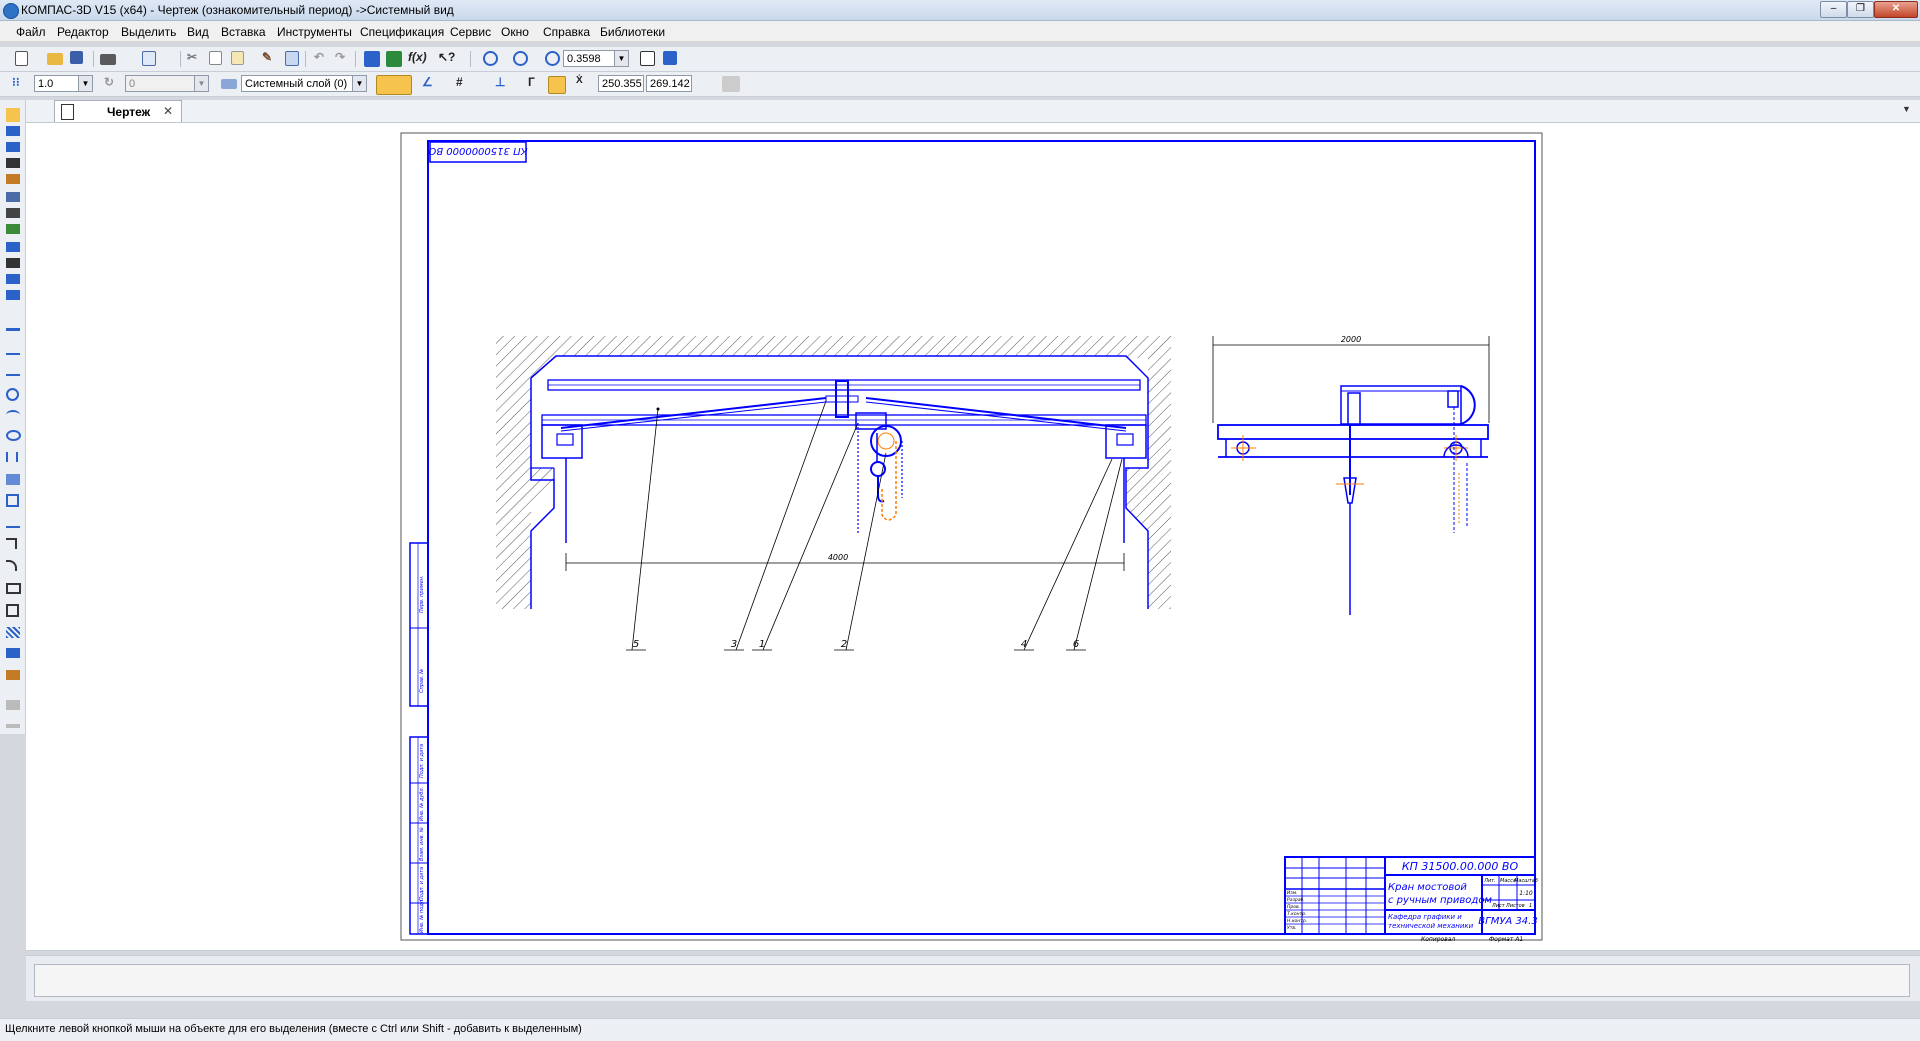 The height and width of the screenshot is (1041, 1920). I want to click on menu-file: Файл, so click(31, 32).